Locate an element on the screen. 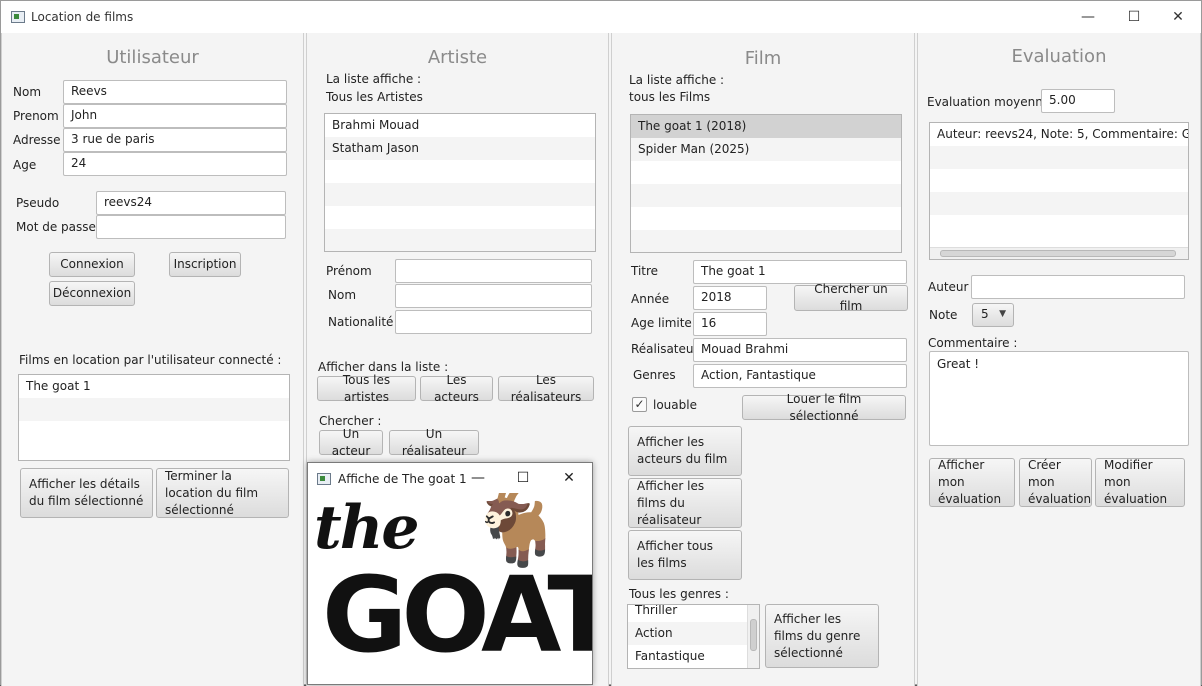 The width and height of the screenshot is (1202, 686). artists-list: Brahmi Mouad Statham Jason is located at coordinates (460, 182).